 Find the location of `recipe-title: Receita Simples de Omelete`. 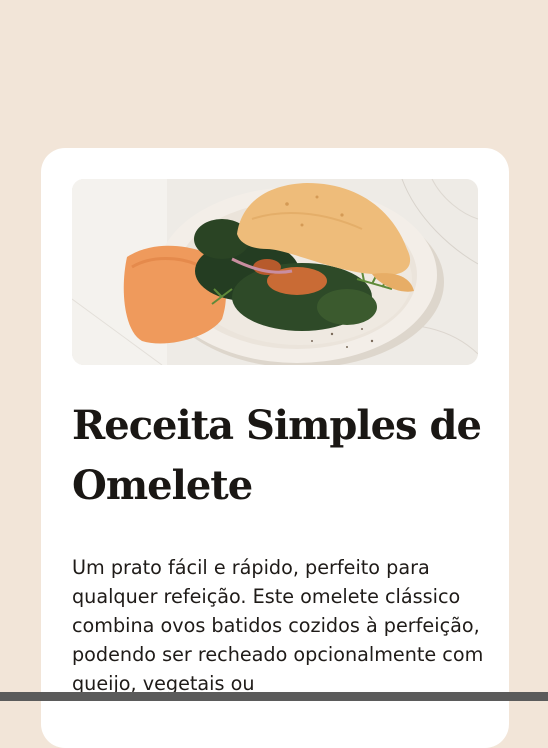

recipe-title: Receita Simples de Omelete is located at coordinates (277, 455).